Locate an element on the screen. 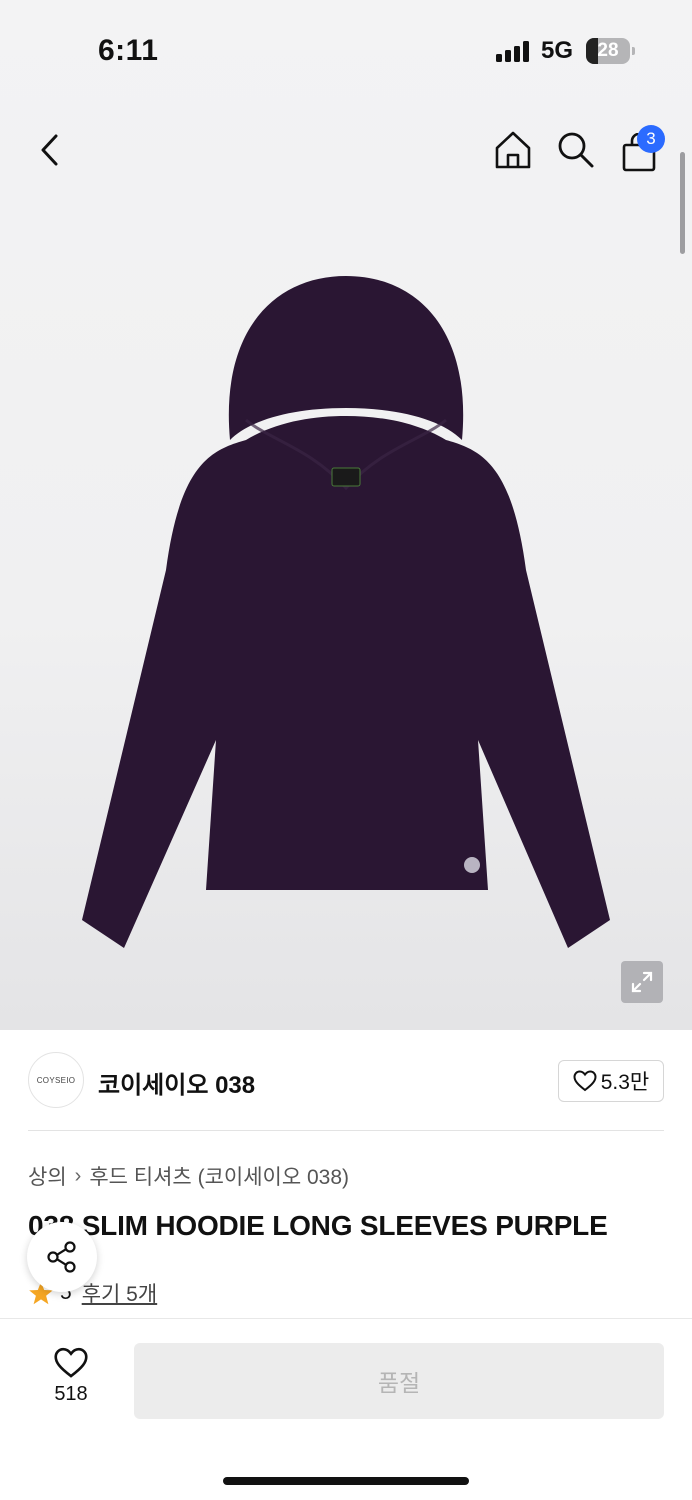 The image size is (692, 1500). reviews-link: 후기 5개 is located at coordinates (119, 1293).